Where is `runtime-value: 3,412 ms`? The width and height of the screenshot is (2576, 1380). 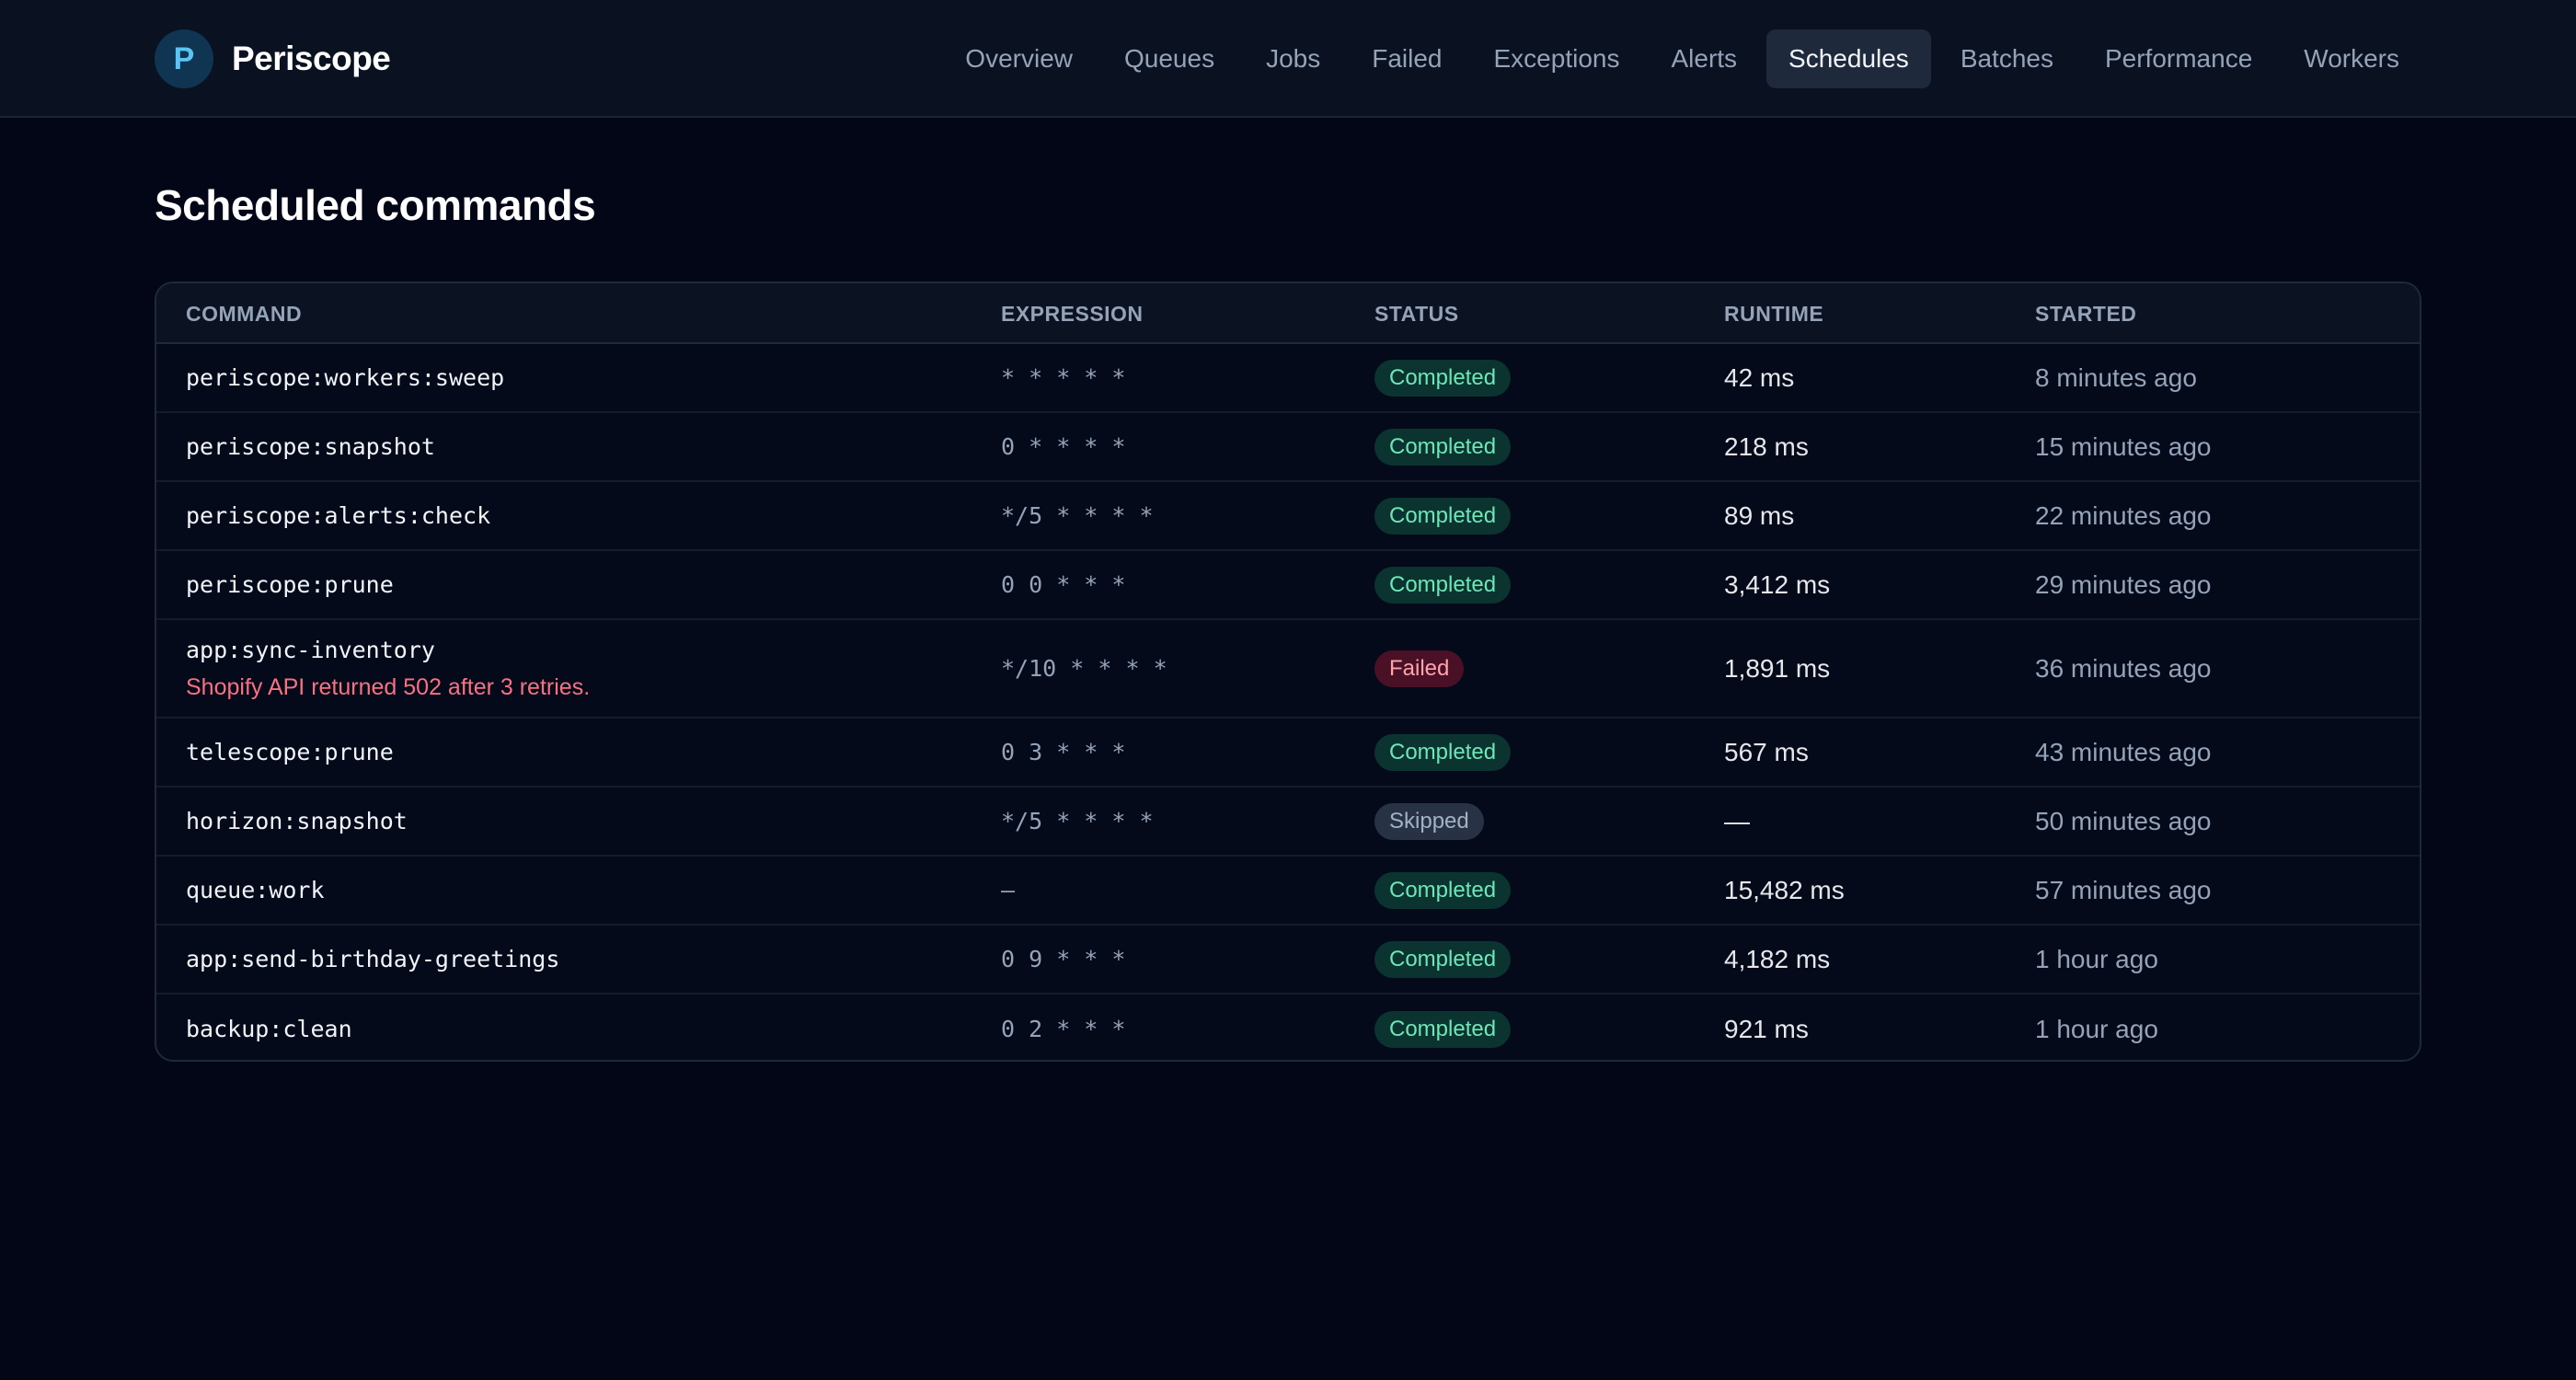 runtime-value: 3,412 ms is located at coordinates (1777, 584).